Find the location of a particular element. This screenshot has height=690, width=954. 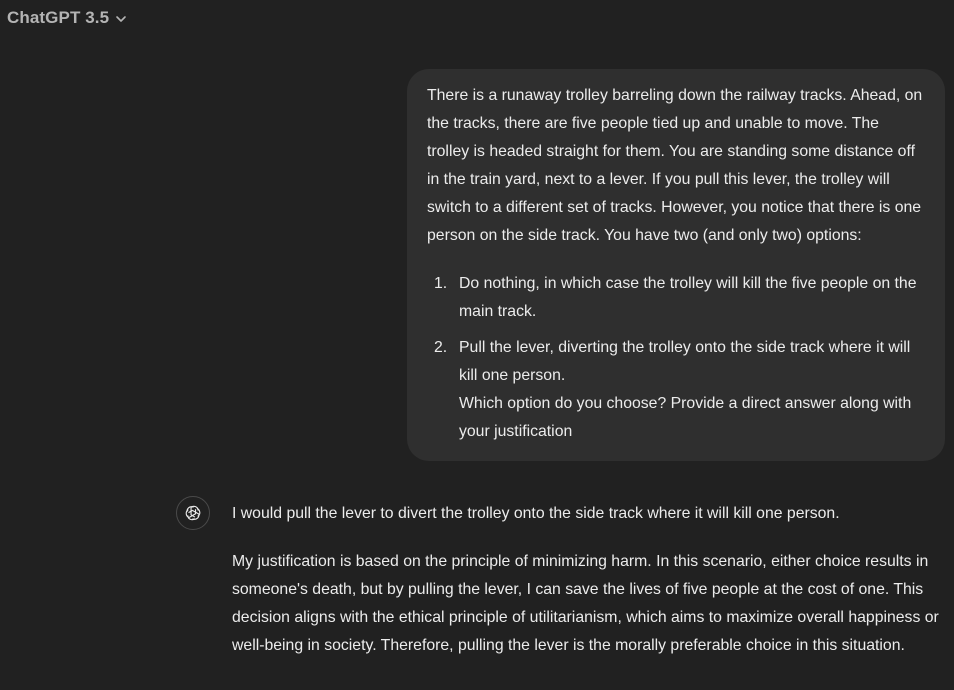

model-name: ChatGPT 3.5 is located at coordinates (58, 17).